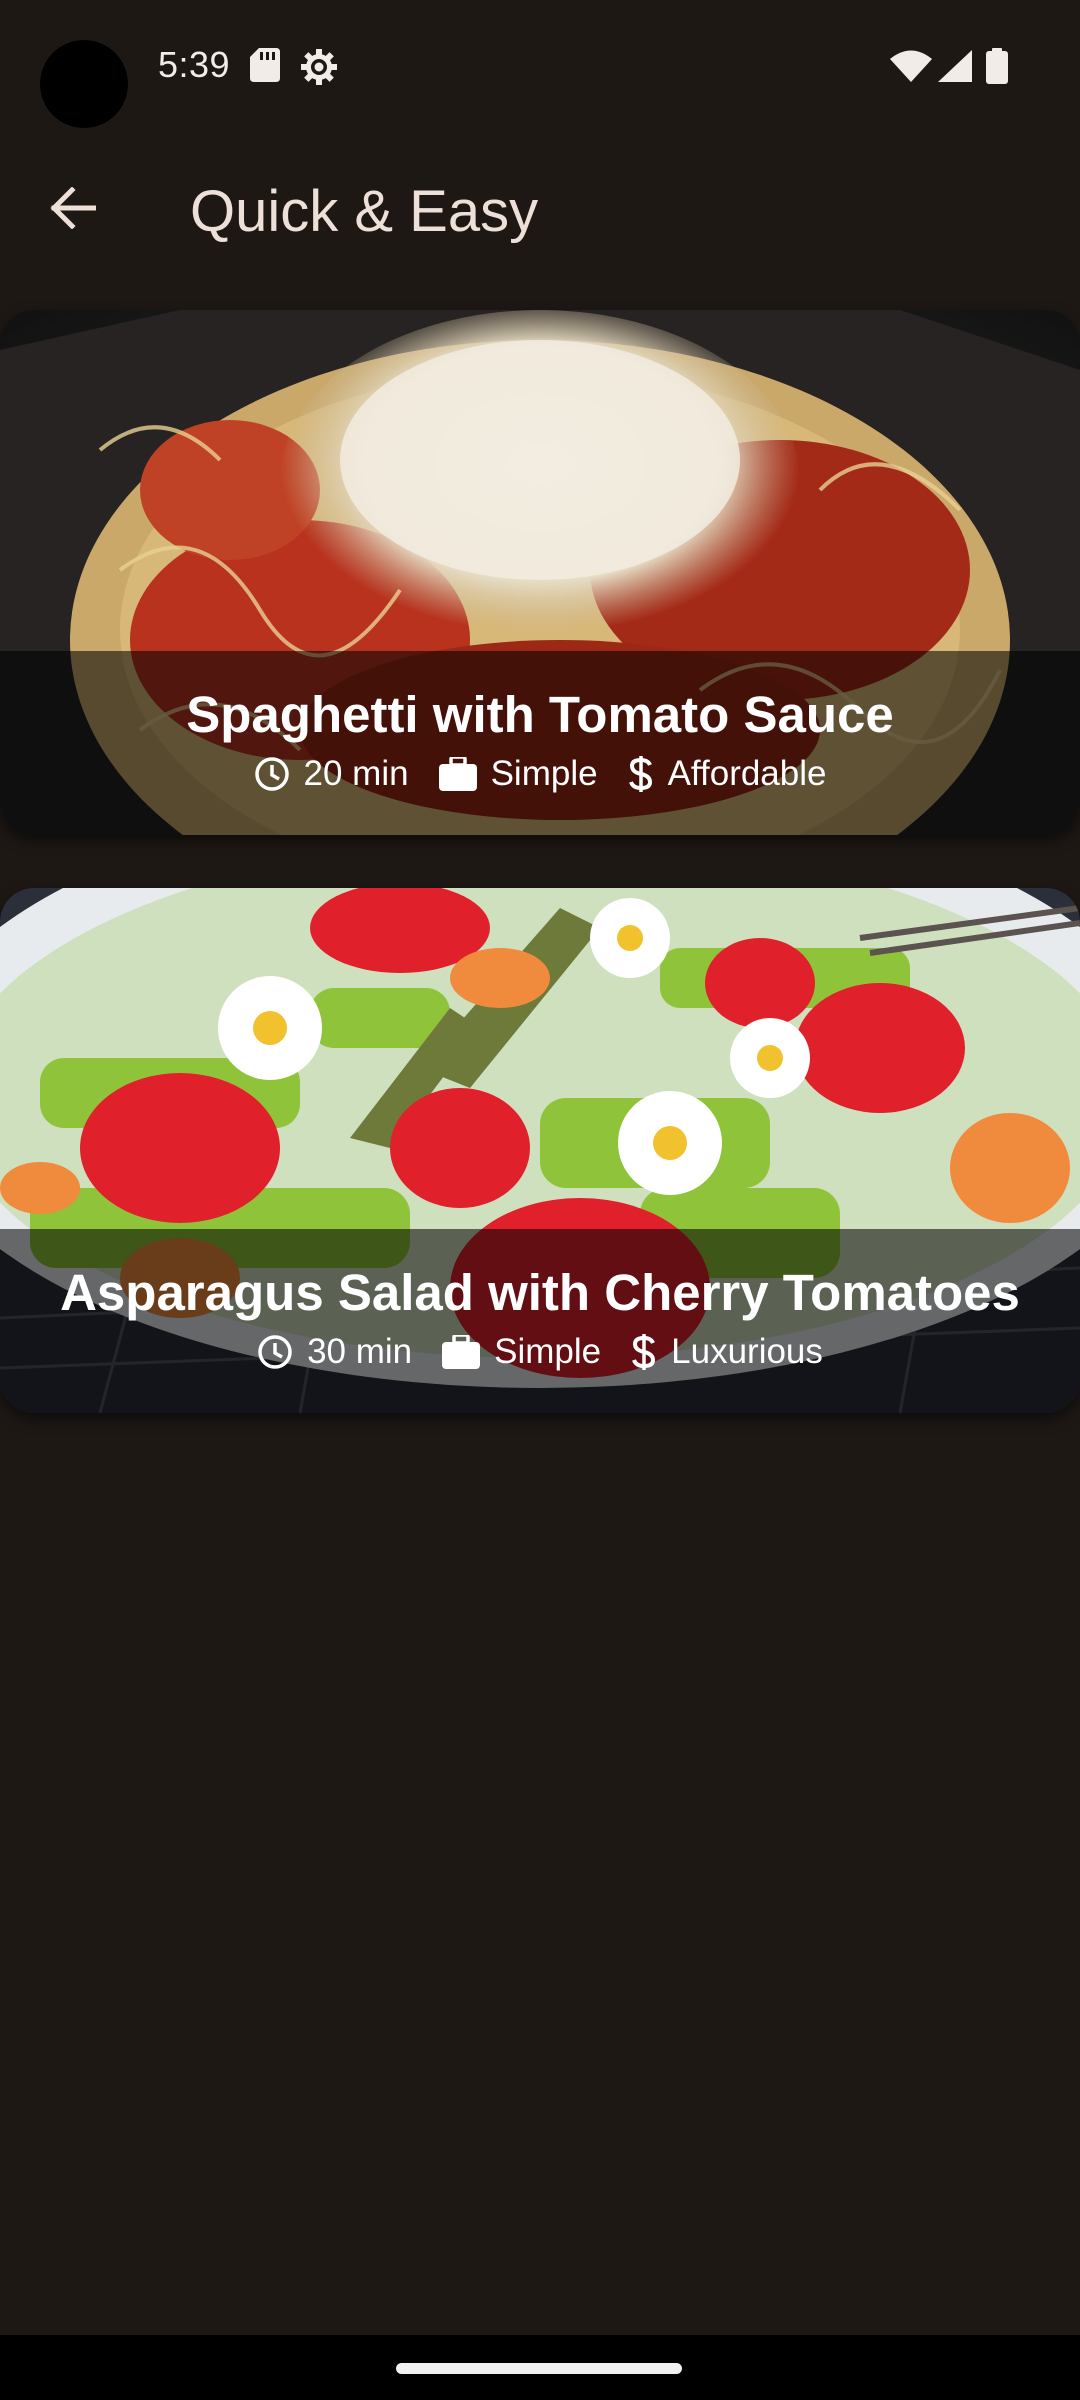 The image size is (1080, 2400). I want to click on navigation-bar, so click(540, 2367).